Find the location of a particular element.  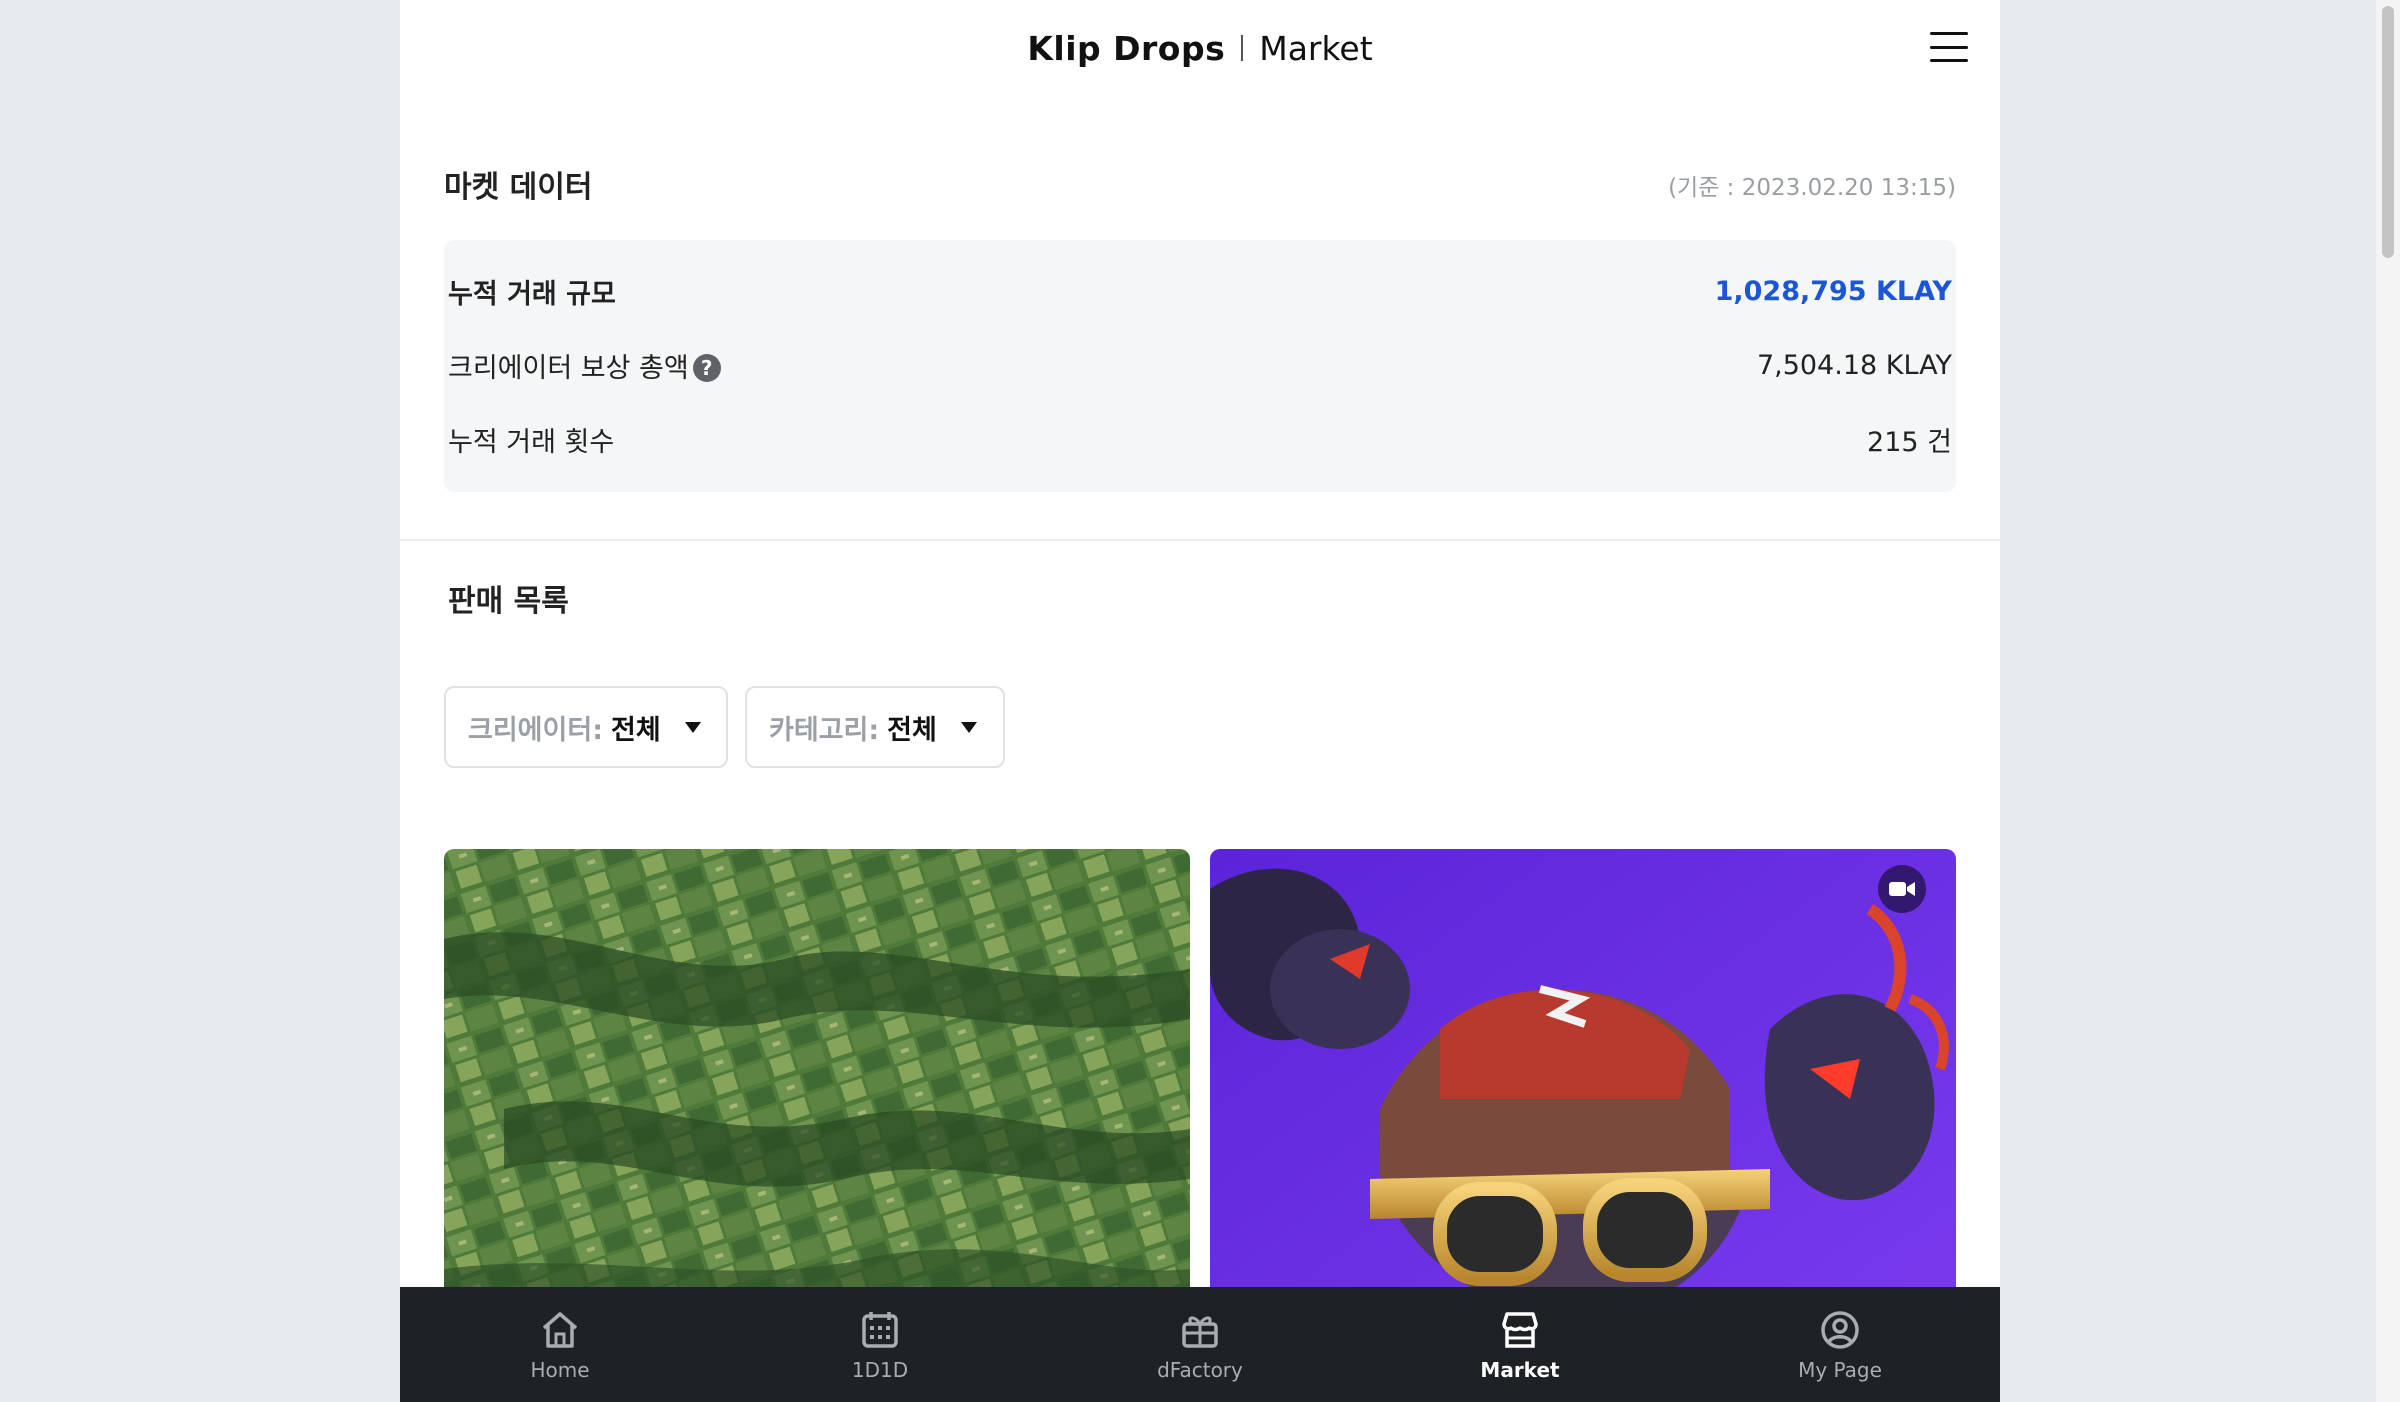

tab-label: My Page is located at coordinates (1840, 1369).